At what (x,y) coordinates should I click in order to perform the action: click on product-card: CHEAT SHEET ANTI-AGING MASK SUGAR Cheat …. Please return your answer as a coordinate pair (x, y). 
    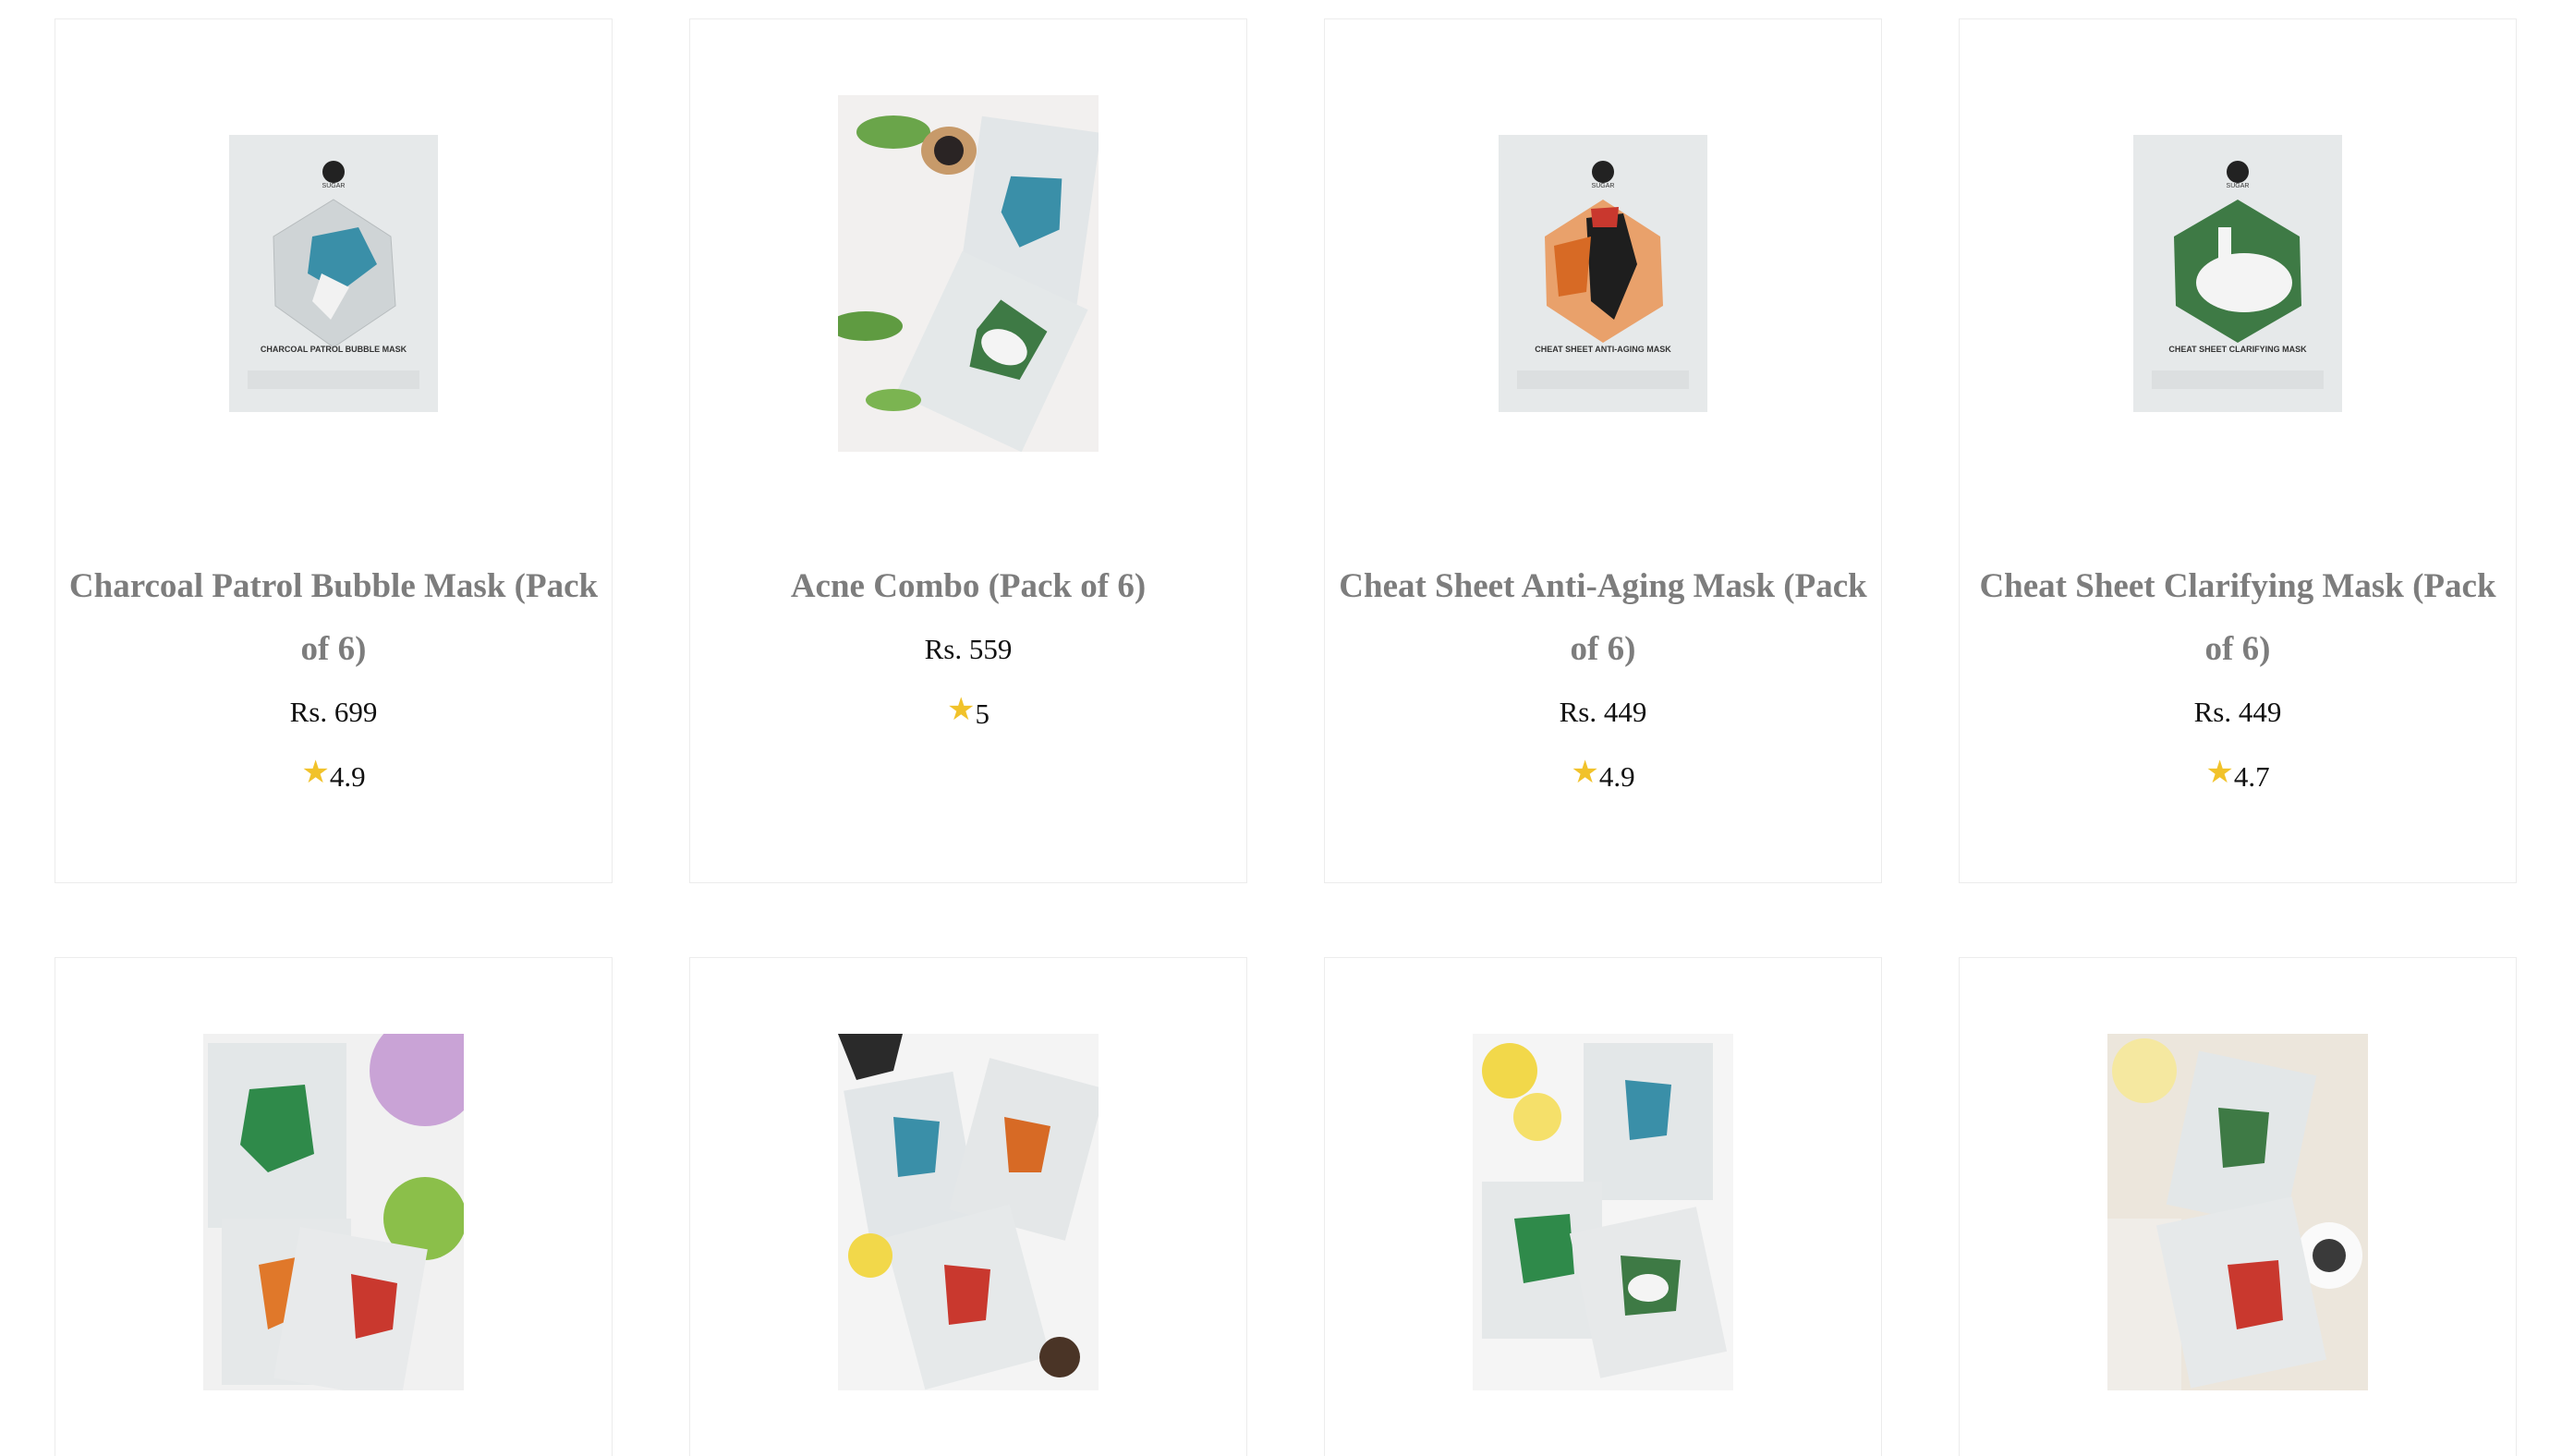
    Looking at the image, I should click on (1603, 450).